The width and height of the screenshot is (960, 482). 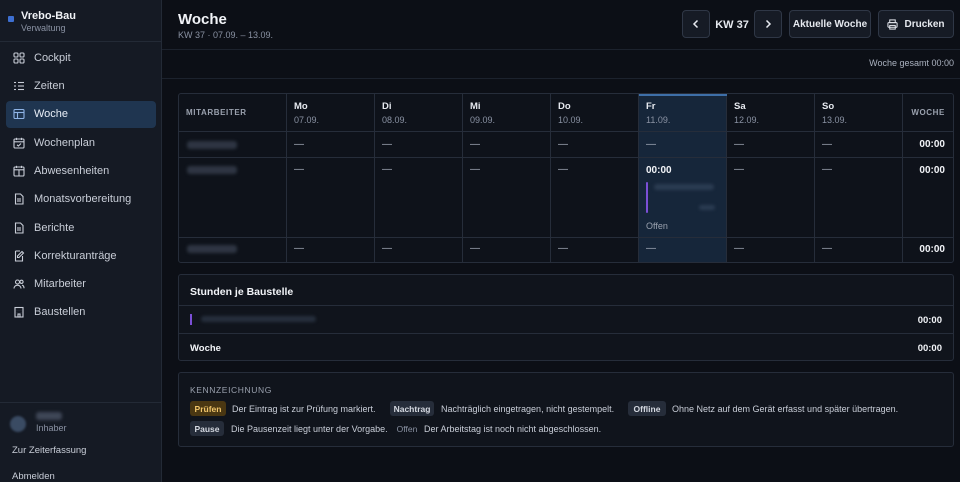 I want to click on header-date: 07.09., so click(x=307, y=120).